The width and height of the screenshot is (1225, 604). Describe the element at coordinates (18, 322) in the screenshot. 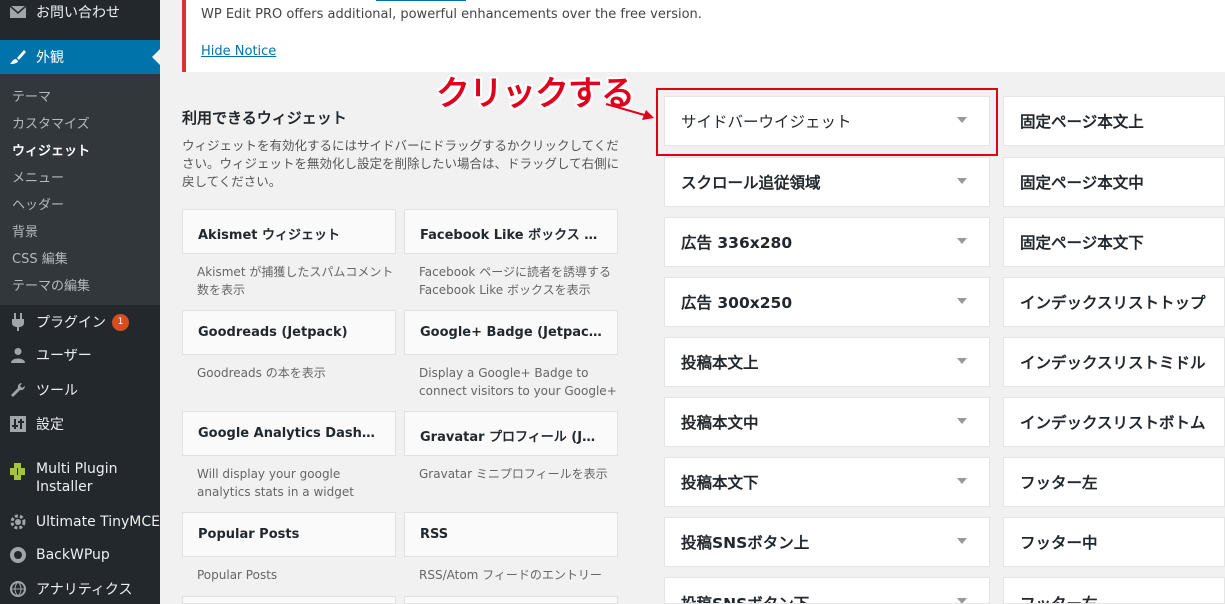

I see `plug-icon` at that location.